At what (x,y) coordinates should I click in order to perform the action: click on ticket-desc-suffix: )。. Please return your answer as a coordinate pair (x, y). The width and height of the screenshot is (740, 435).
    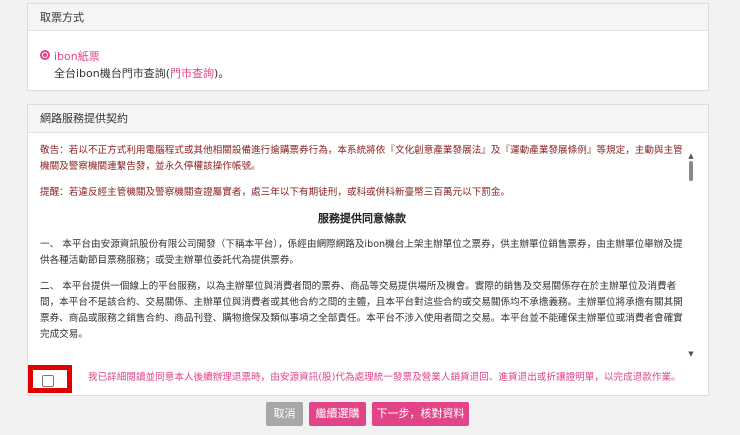
    Looking at the image, I should click on (222, 73).